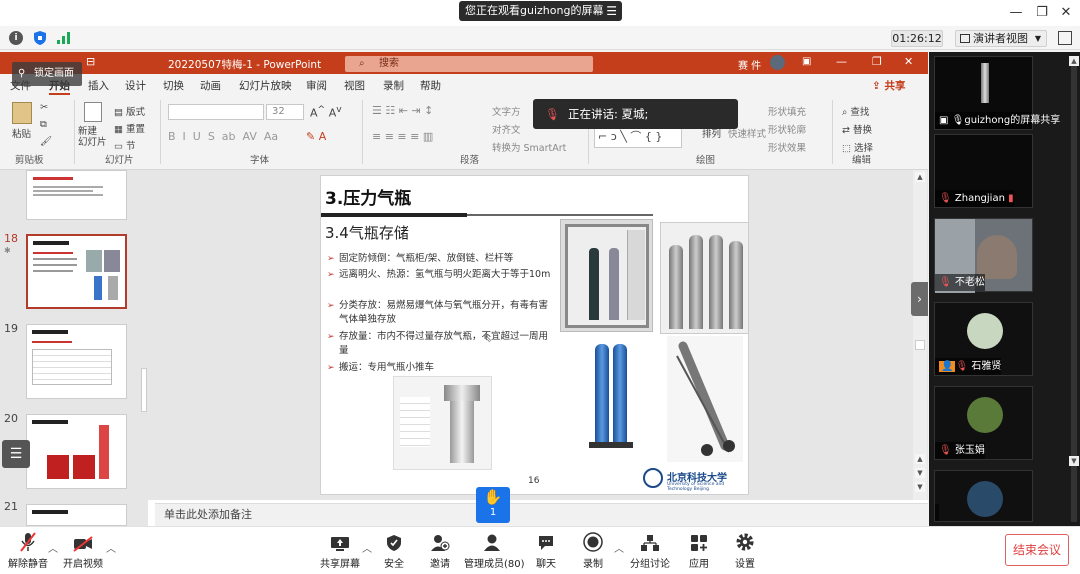 The image size is (1080, 574). Describe the element at coordinates (855, 111) in the screenshot. I see `find-button: ⌕ 查找` at that location.